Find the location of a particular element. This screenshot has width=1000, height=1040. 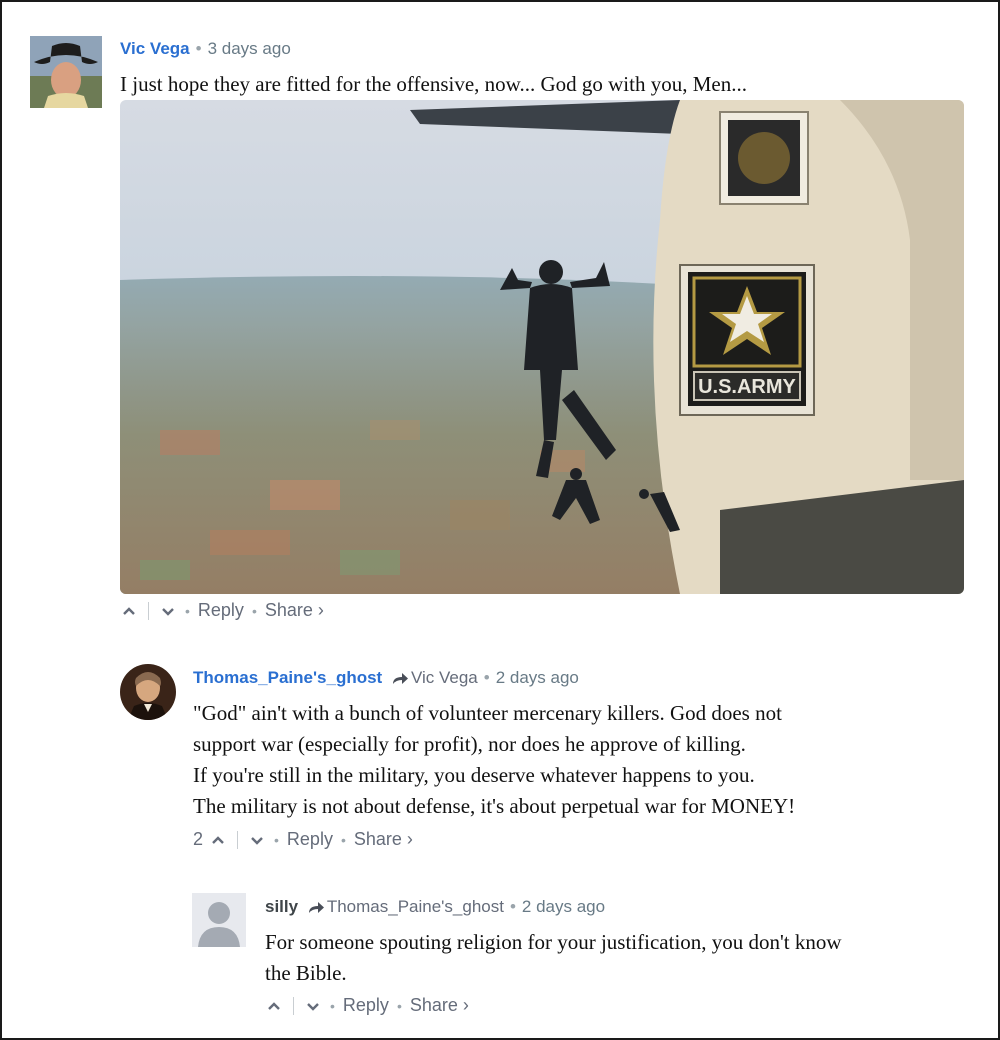

comment-text-line: the Bible. is located at coordinates (306, 973).